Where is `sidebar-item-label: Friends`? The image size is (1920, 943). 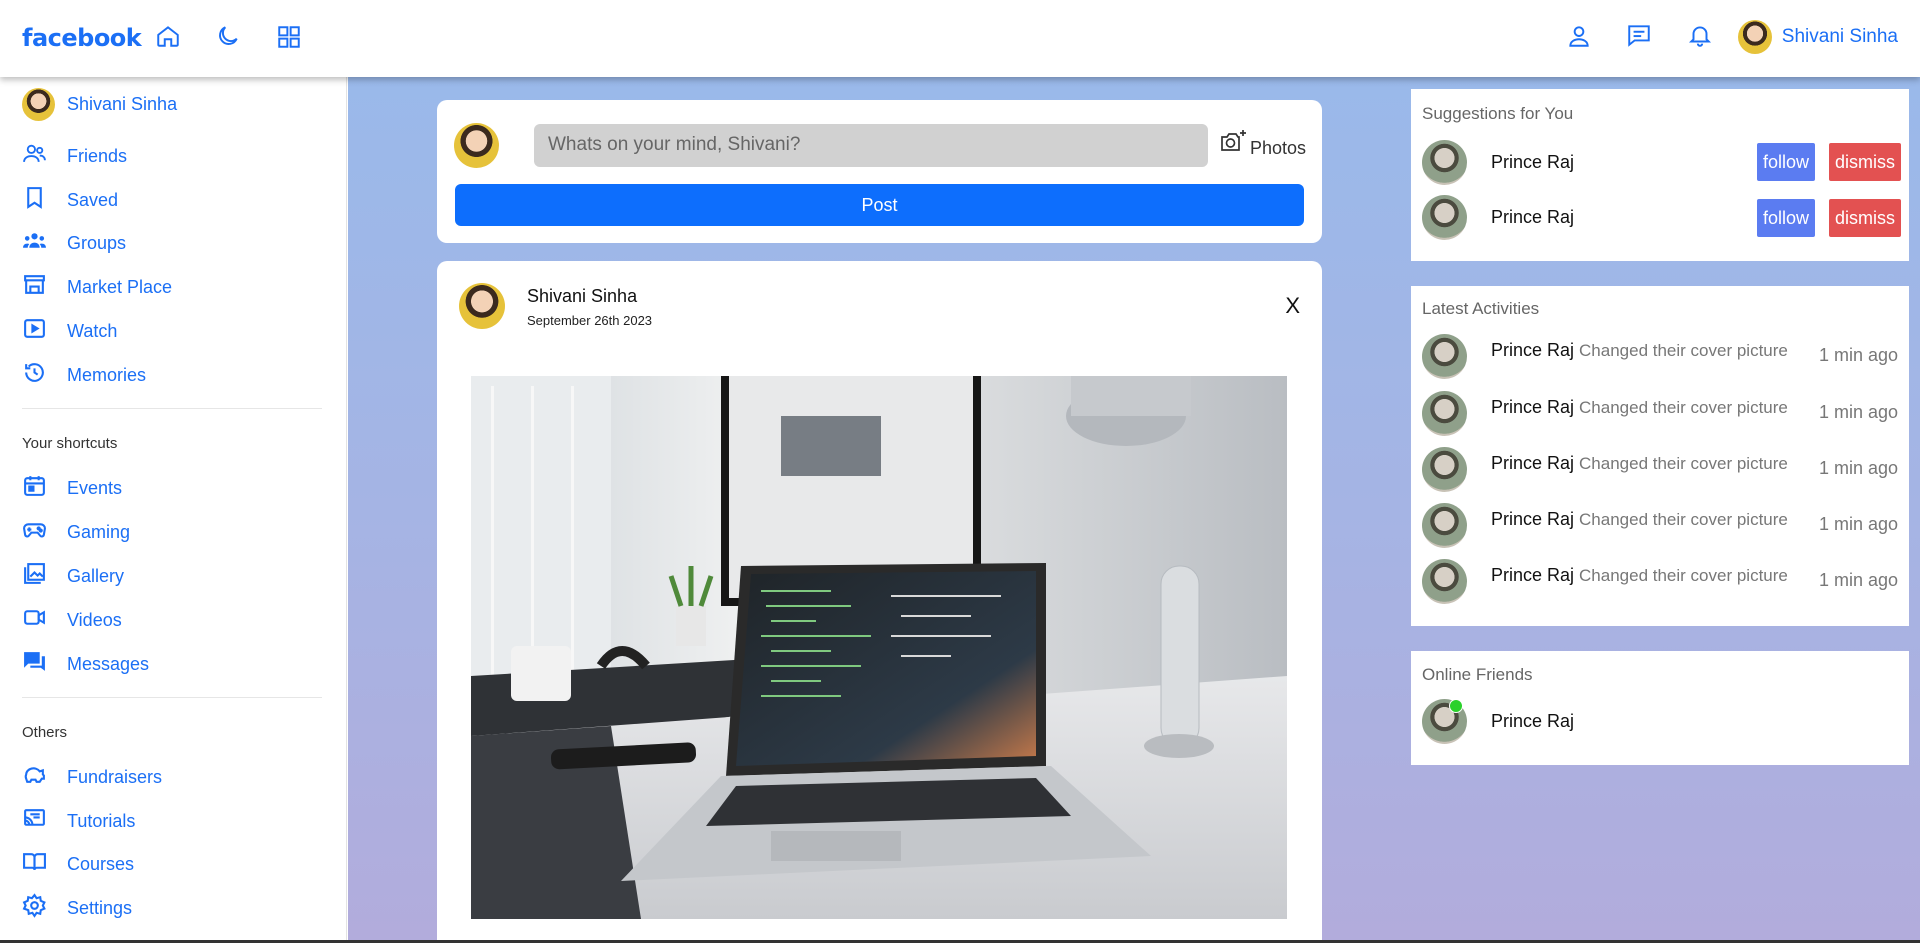
sidebar-item-label: Friends is located at coordinates (97, 155).